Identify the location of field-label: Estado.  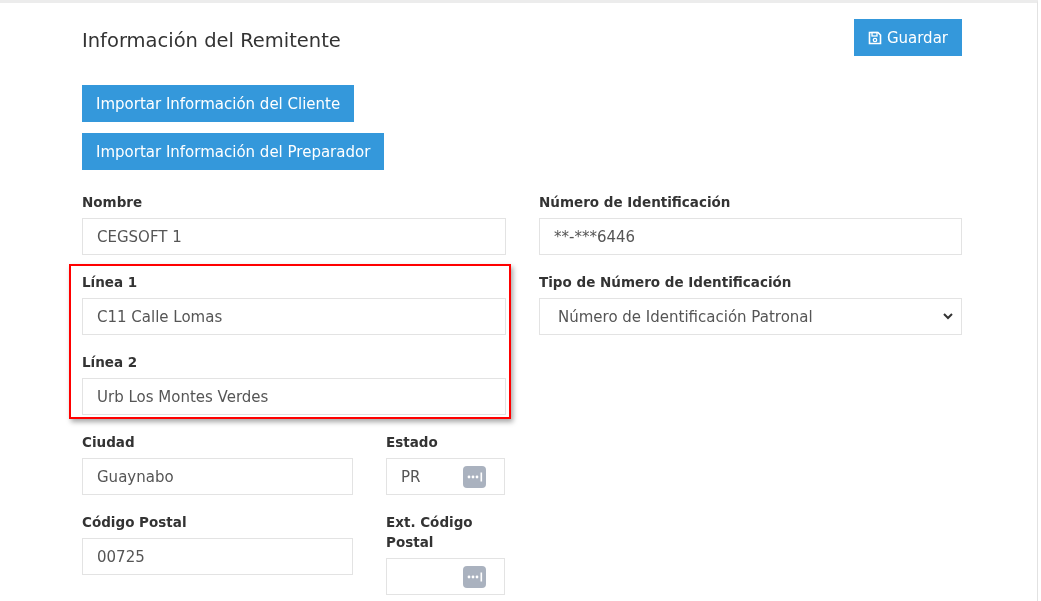
(412, 442).